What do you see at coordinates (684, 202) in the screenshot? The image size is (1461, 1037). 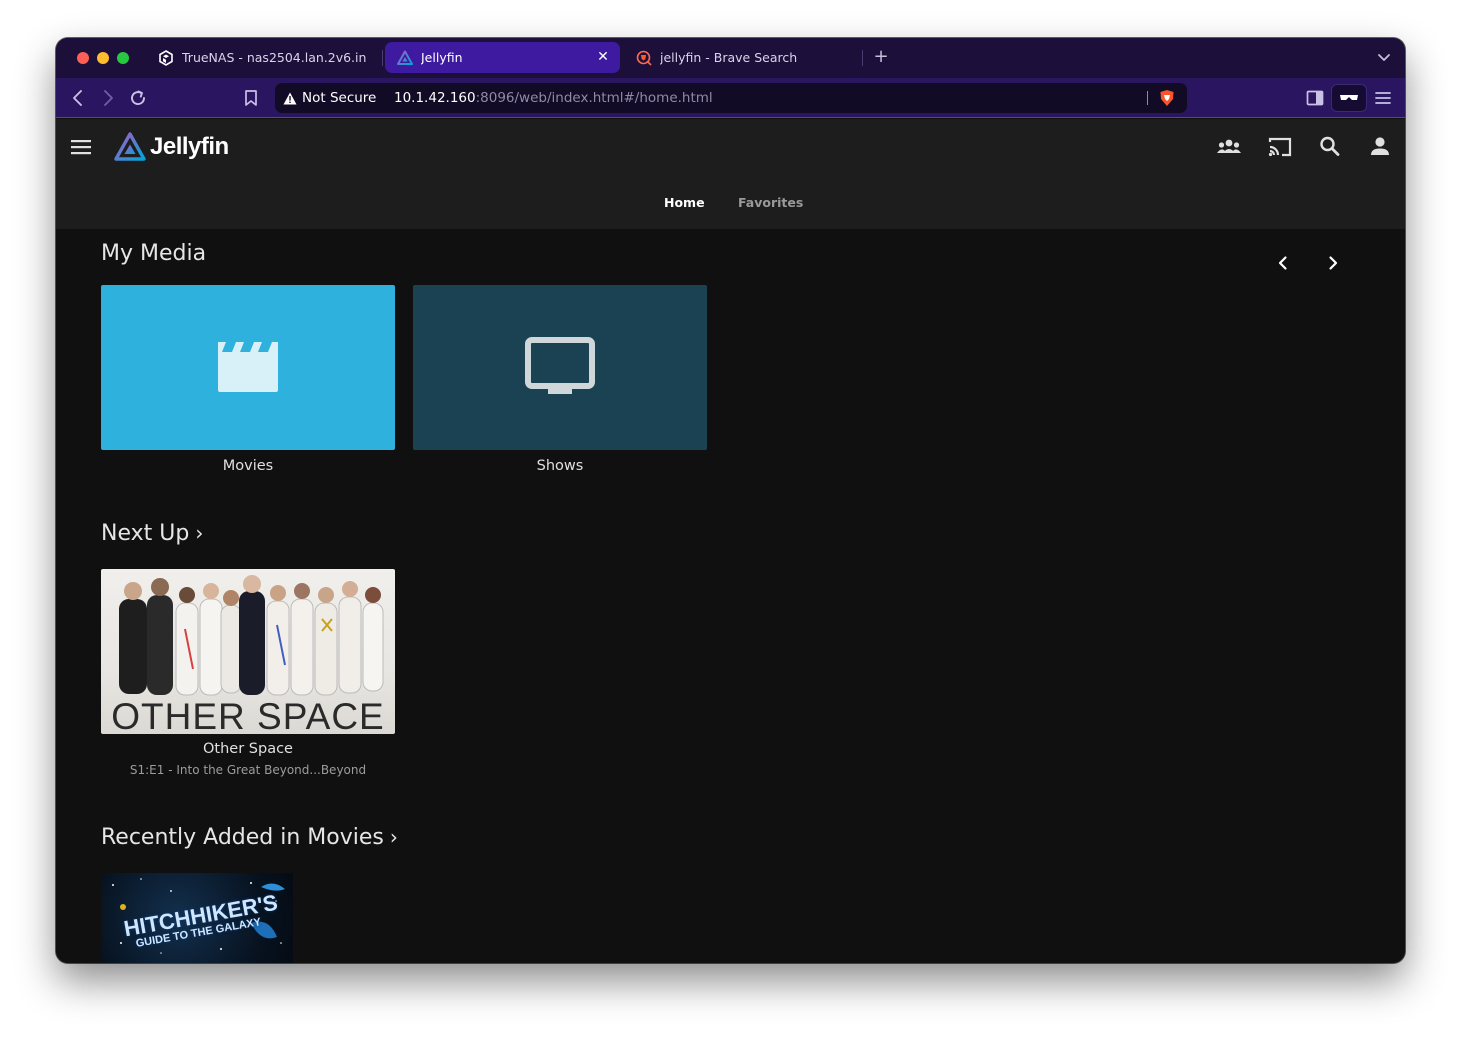 I see `tab-home: Home` at bounding box center [684, 202].